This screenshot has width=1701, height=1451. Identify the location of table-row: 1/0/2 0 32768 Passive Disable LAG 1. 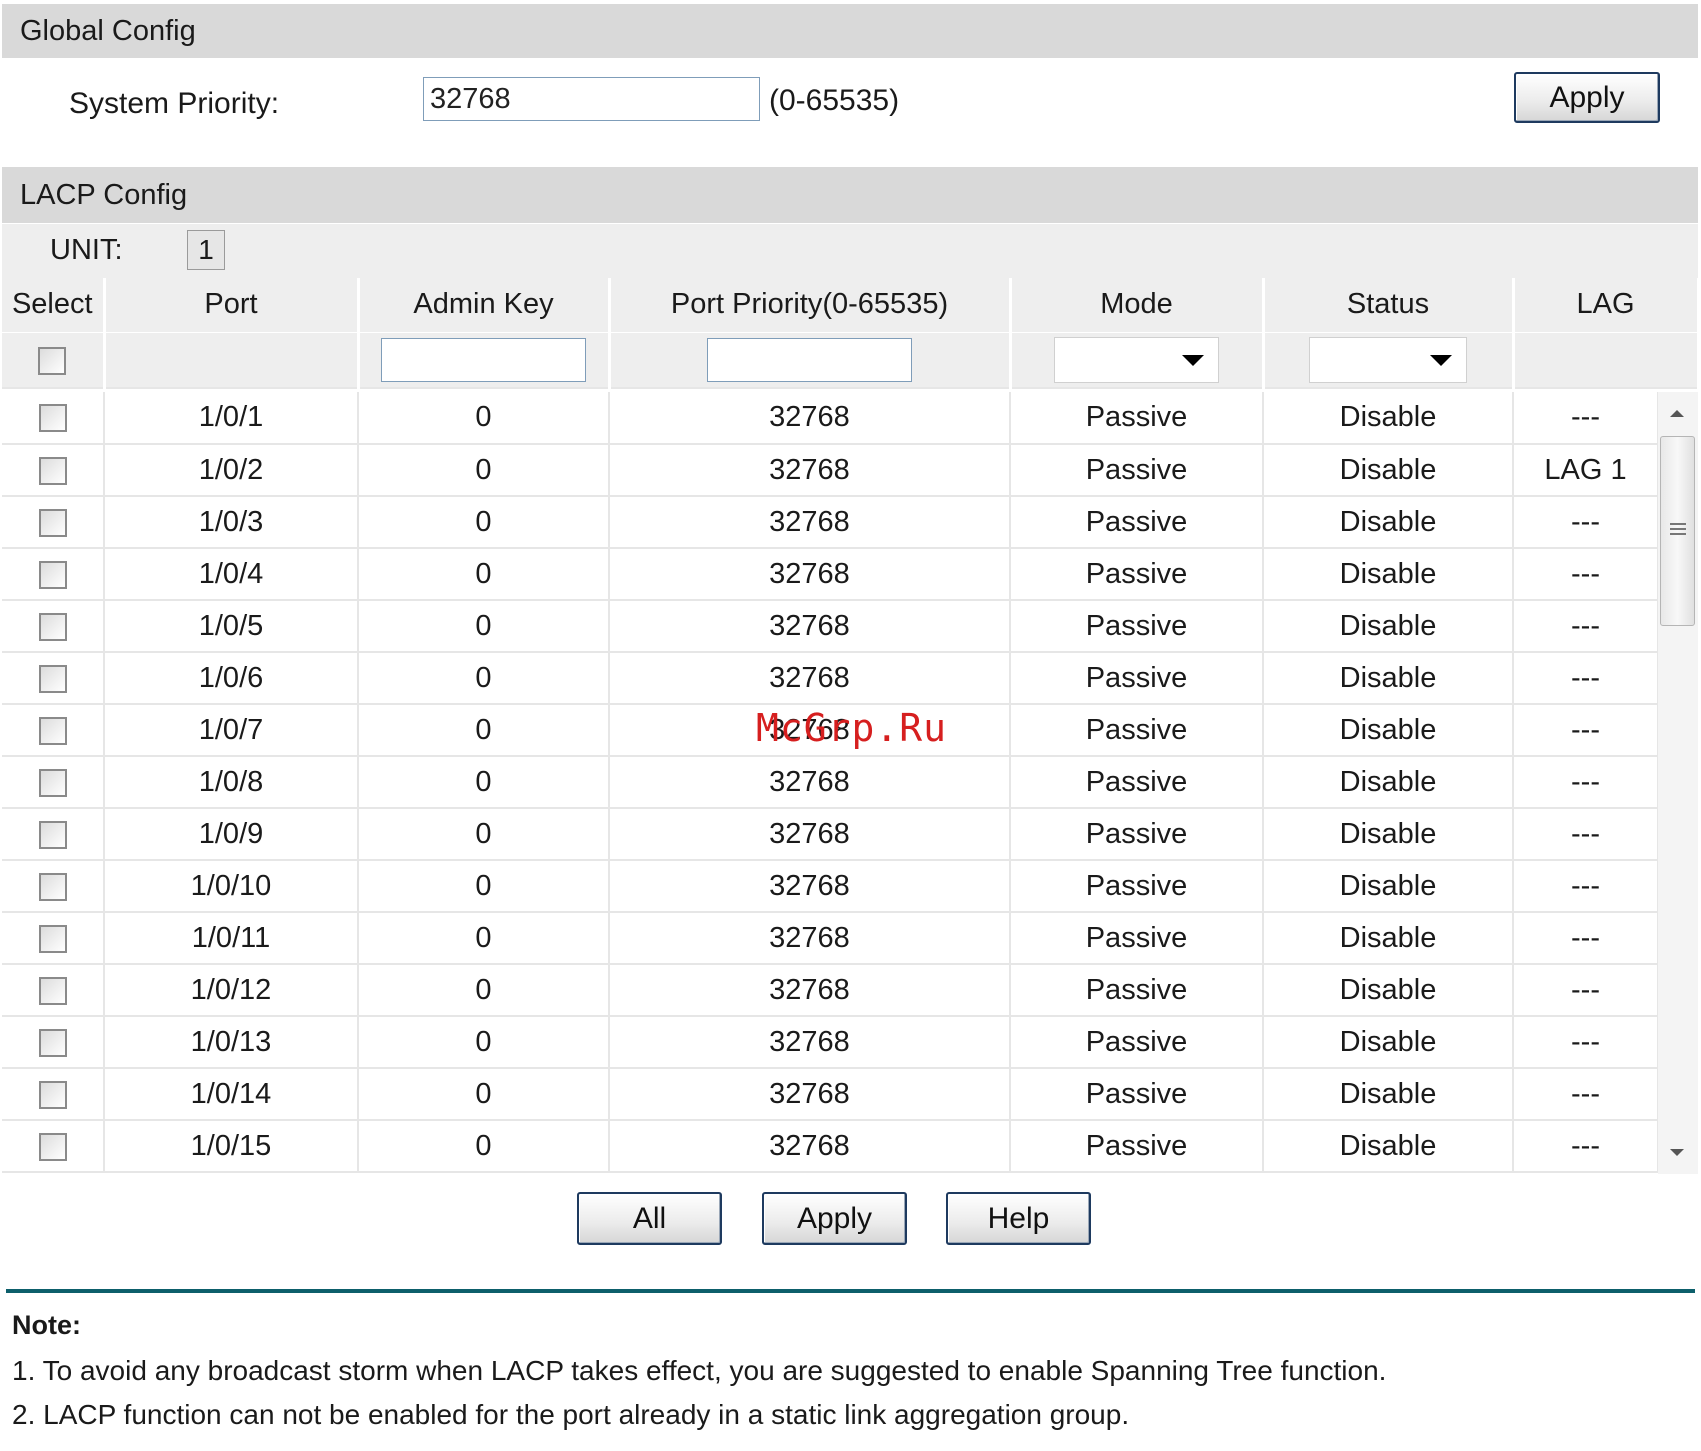
(830, 470).